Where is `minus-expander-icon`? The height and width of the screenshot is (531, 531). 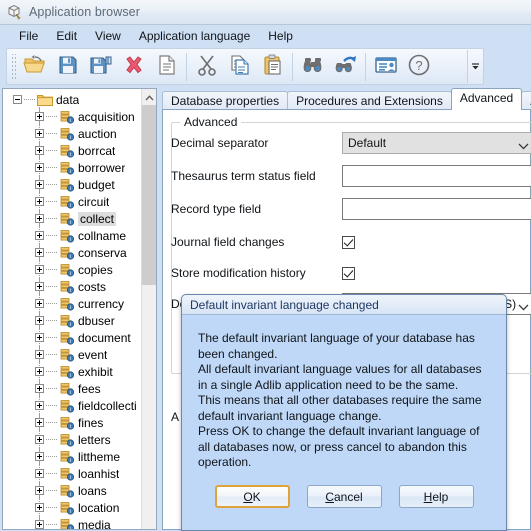
minus-expander-icon is located at coordinates (17, 99).